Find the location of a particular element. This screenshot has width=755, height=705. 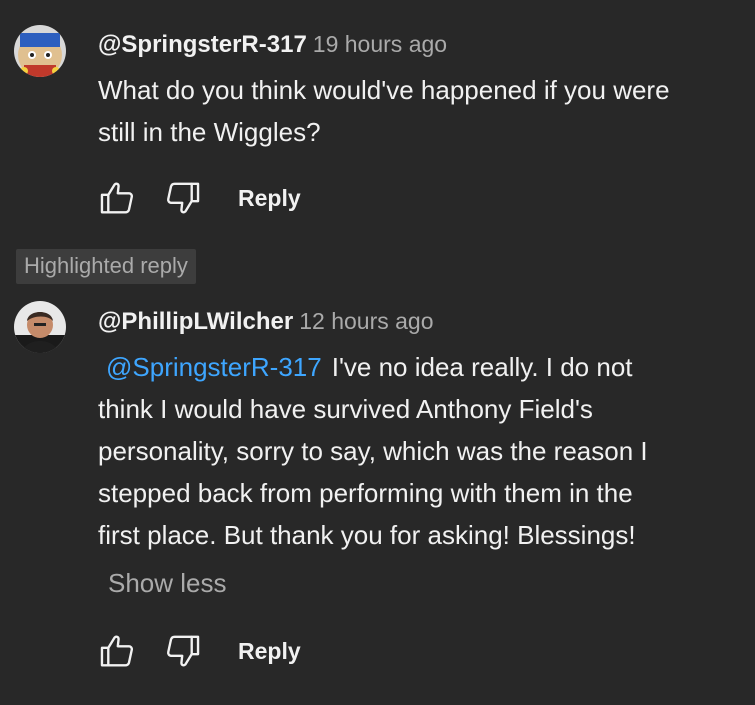

comment-author: @SpringsterR-317 19 hours ago is located at coordinates (272, 45).